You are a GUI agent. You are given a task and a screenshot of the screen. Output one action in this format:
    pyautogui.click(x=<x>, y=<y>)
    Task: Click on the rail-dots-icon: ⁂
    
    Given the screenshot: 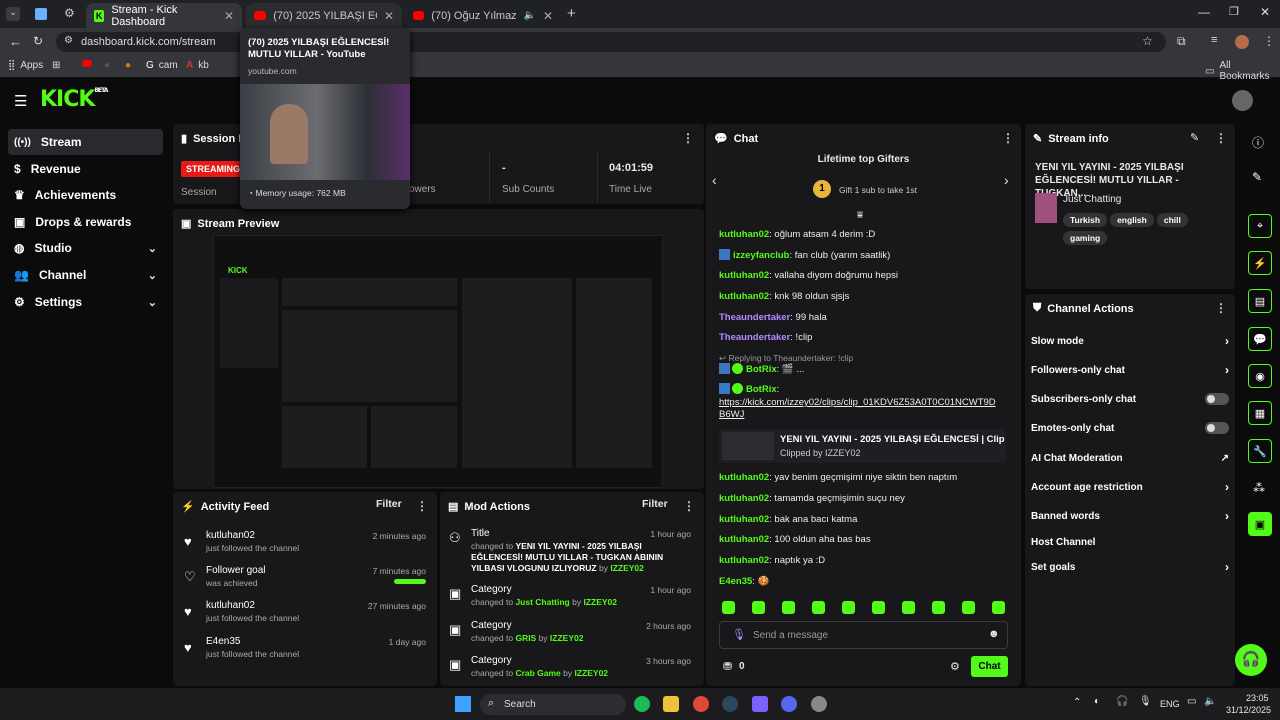 What is the action you would take?
    pyautogui.click(x=1259, y=488)
    